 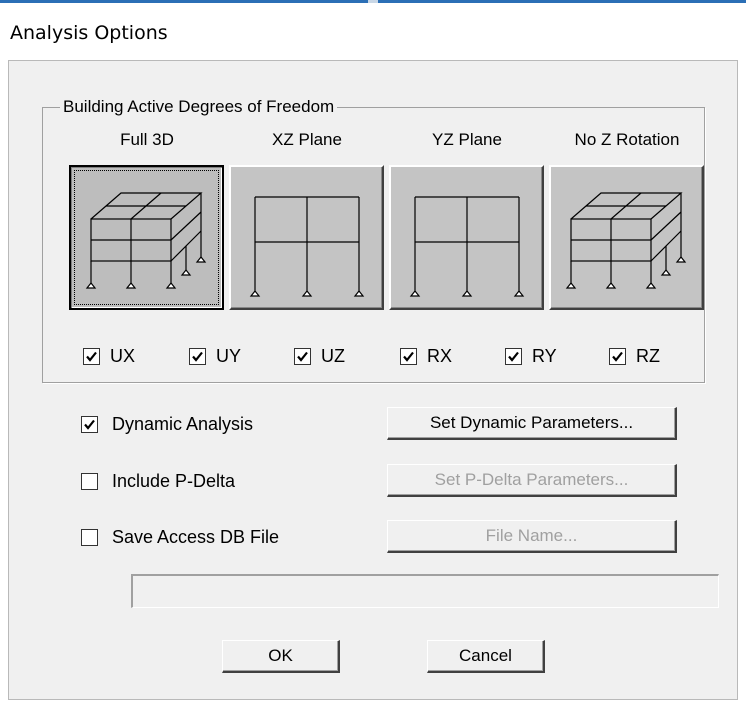 What do you see at coordinates (123, 356) in the screenshot?
I see `dof-ux-label: UX` at bounding box center [123, 356].